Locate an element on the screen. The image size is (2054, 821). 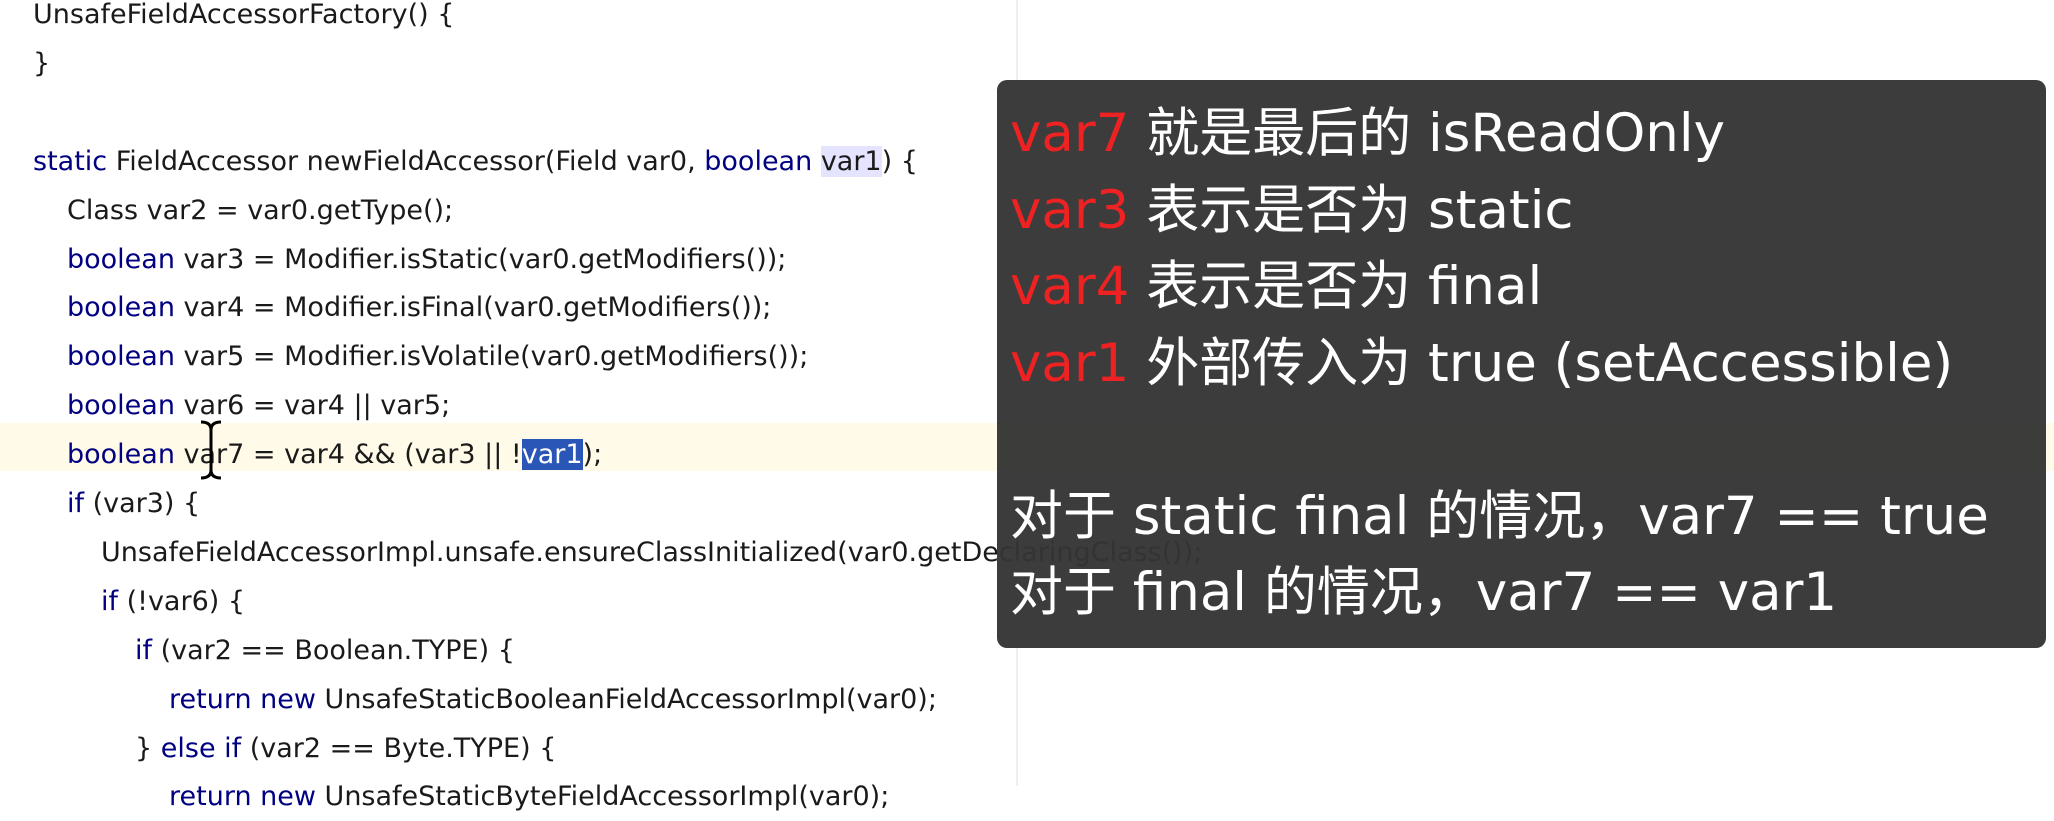
annotation-line: var7 就是最后的 isReadOnly is located at coordinates (1367, 134).